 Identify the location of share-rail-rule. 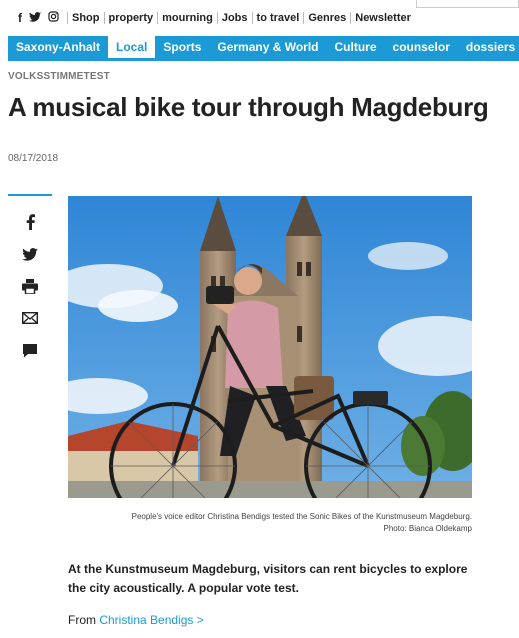
(30, 195).